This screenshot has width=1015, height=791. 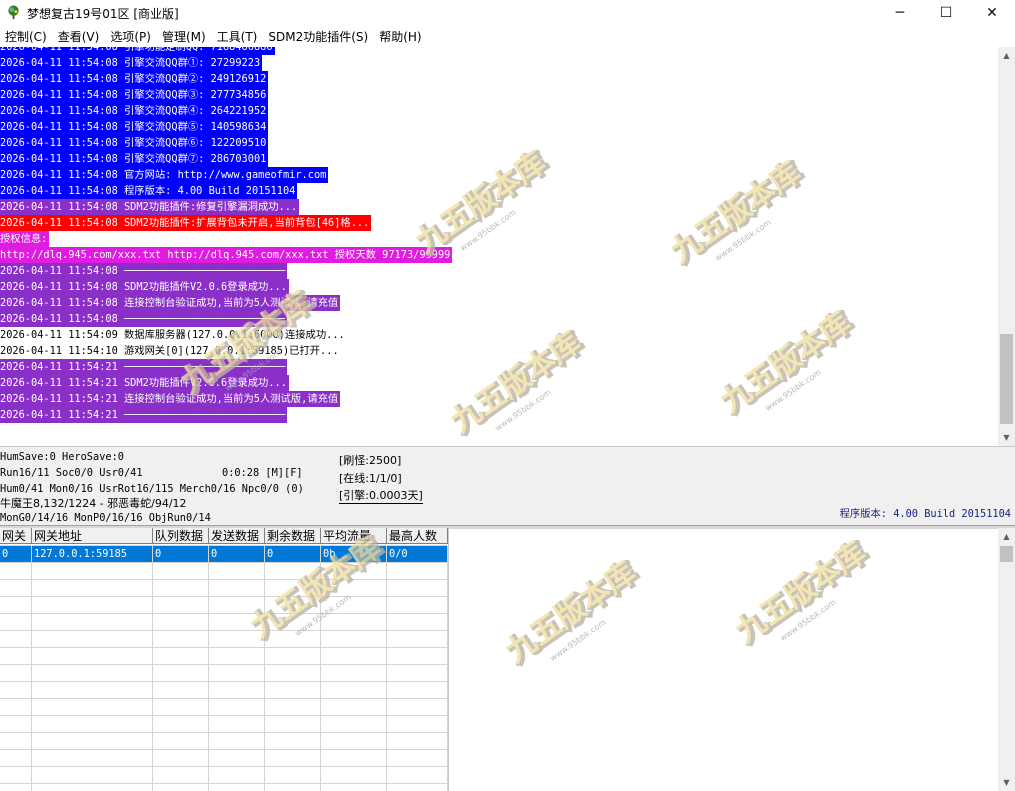 I want to click on column-header: 网关地址, so click(x=92, y=536).